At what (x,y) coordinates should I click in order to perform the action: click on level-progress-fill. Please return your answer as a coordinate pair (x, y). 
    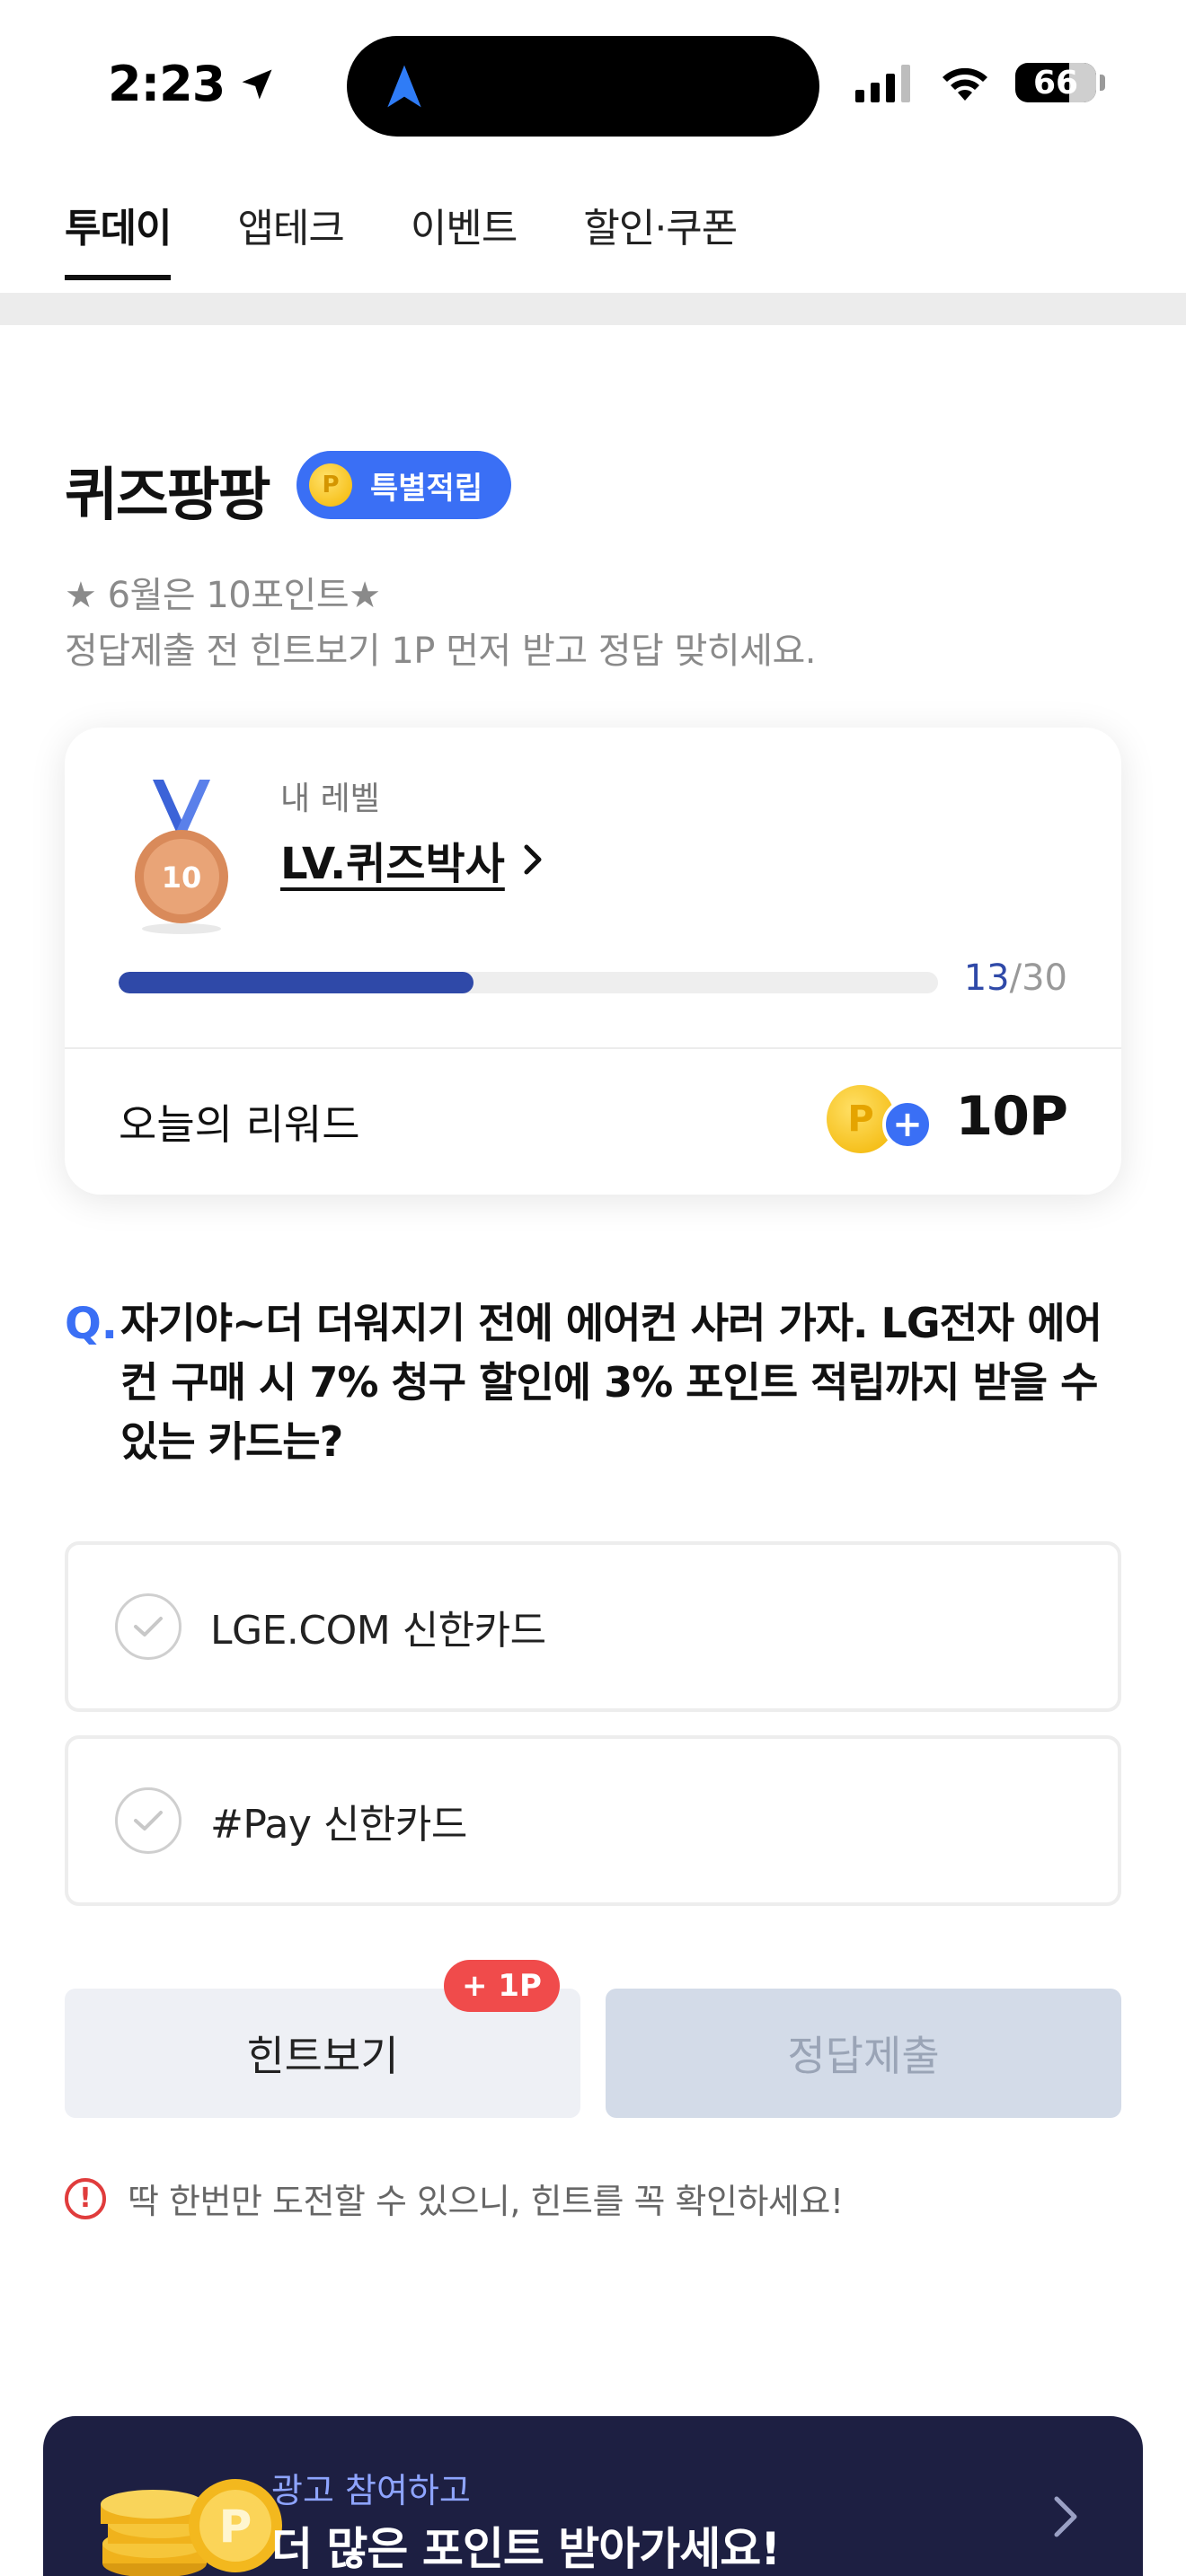
    Looking at the image, I should click on (296, 982).